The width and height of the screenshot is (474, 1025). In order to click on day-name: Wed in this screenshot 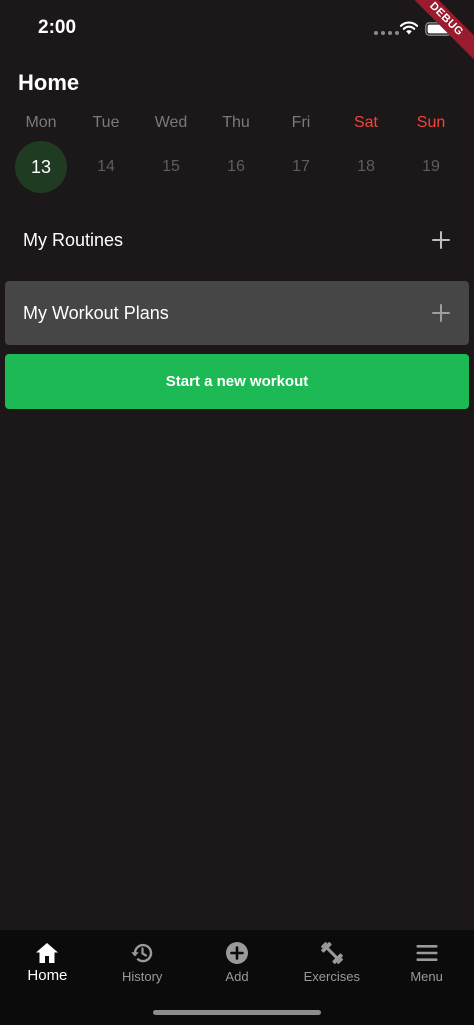, I will do `click(171, 122)`.